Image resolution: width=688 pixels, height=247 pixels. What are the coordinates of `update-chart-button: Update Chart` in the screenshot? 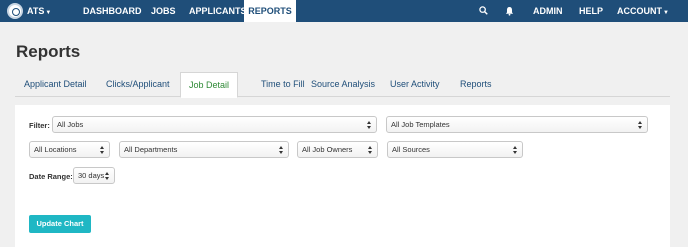 It's located at (60, 224).